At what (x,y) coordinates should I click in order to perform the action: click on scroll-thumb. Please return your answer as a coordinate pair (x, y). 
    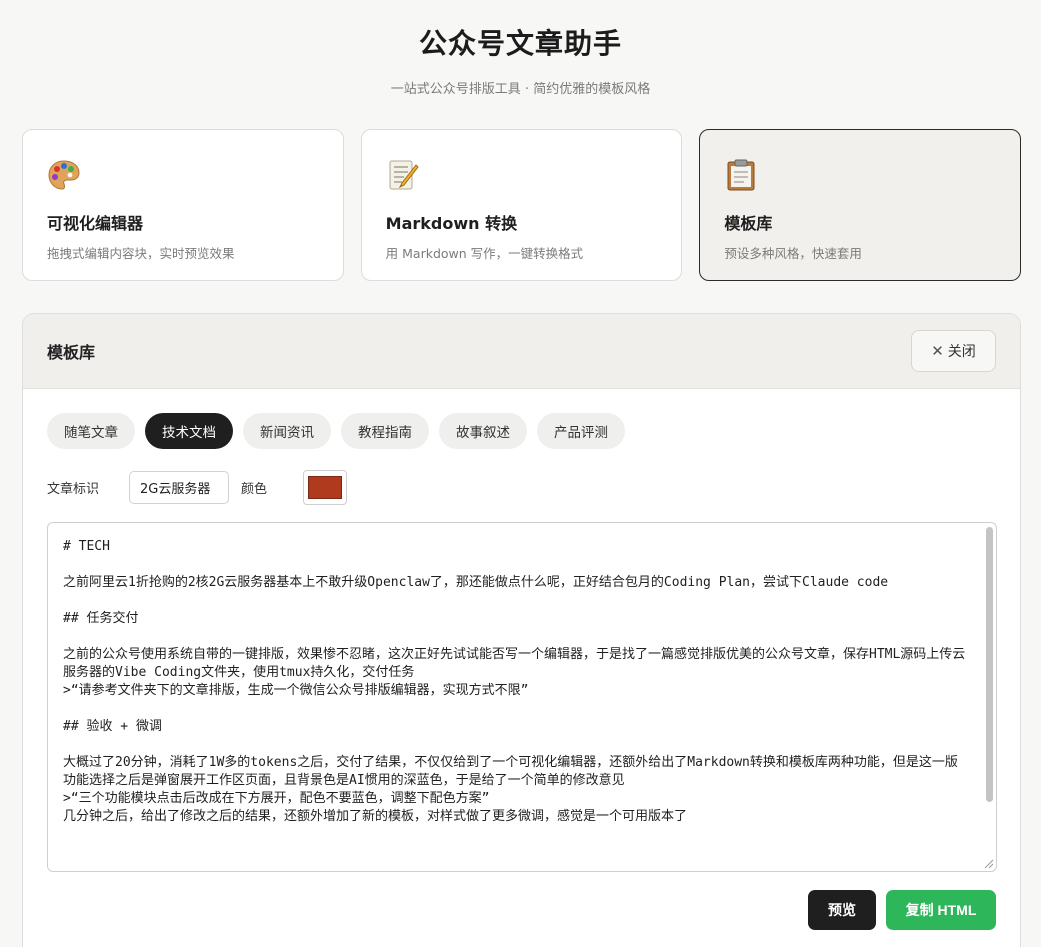
    Looking at the image, I should click on (989, 664).